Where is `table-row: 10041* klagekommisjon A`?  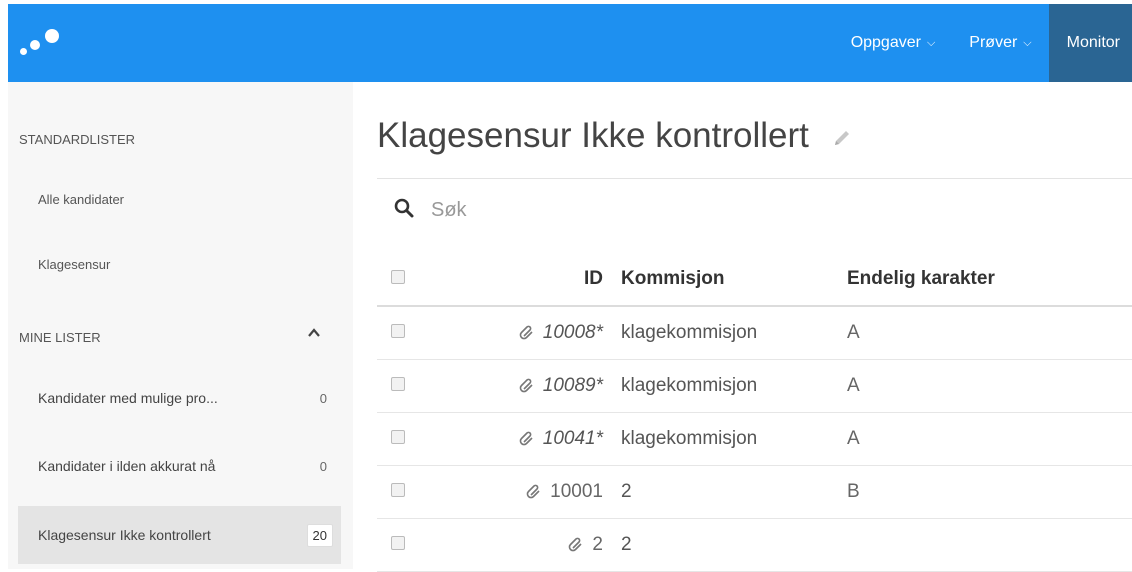 table-row: 10041* klagekommisjon A is located at coordinates (754, 439).